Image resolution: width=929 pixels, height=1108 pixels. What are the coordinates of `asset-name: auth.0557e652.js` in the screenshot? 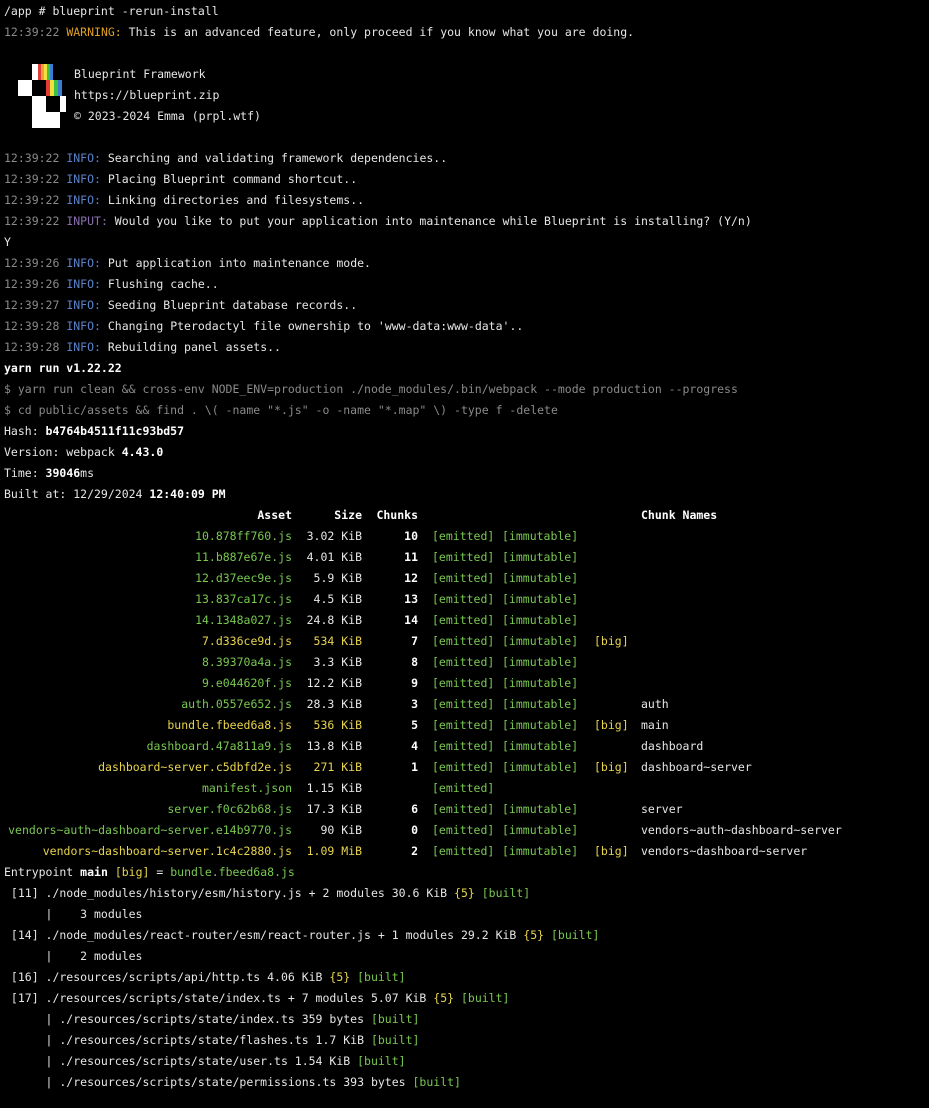 It's located at (236, 704).